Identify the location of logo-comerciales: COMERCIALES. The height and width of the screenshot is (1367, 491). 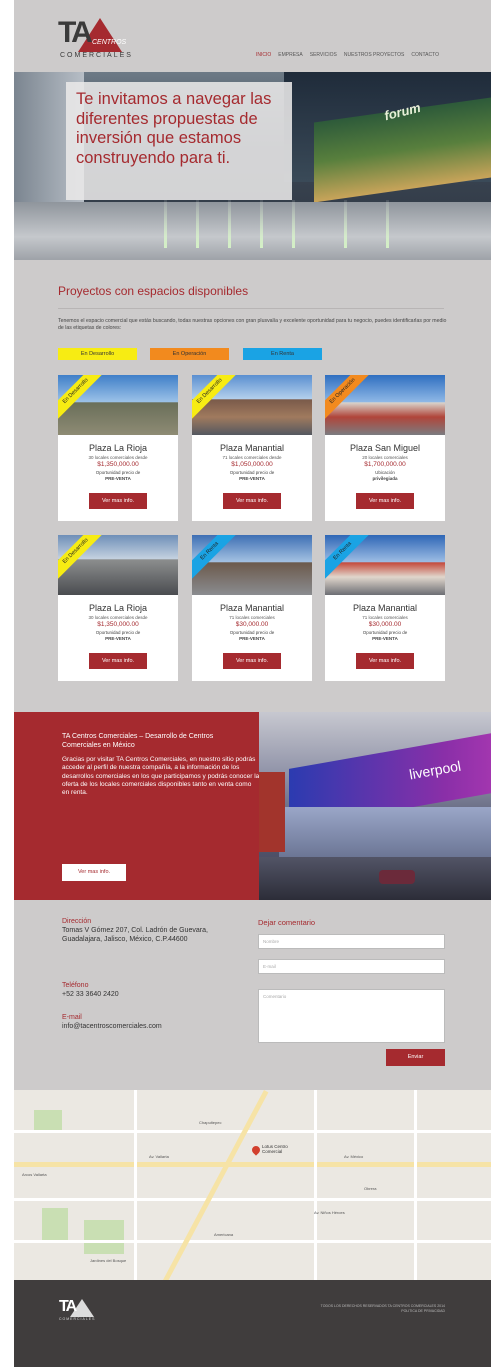
(96, 55).